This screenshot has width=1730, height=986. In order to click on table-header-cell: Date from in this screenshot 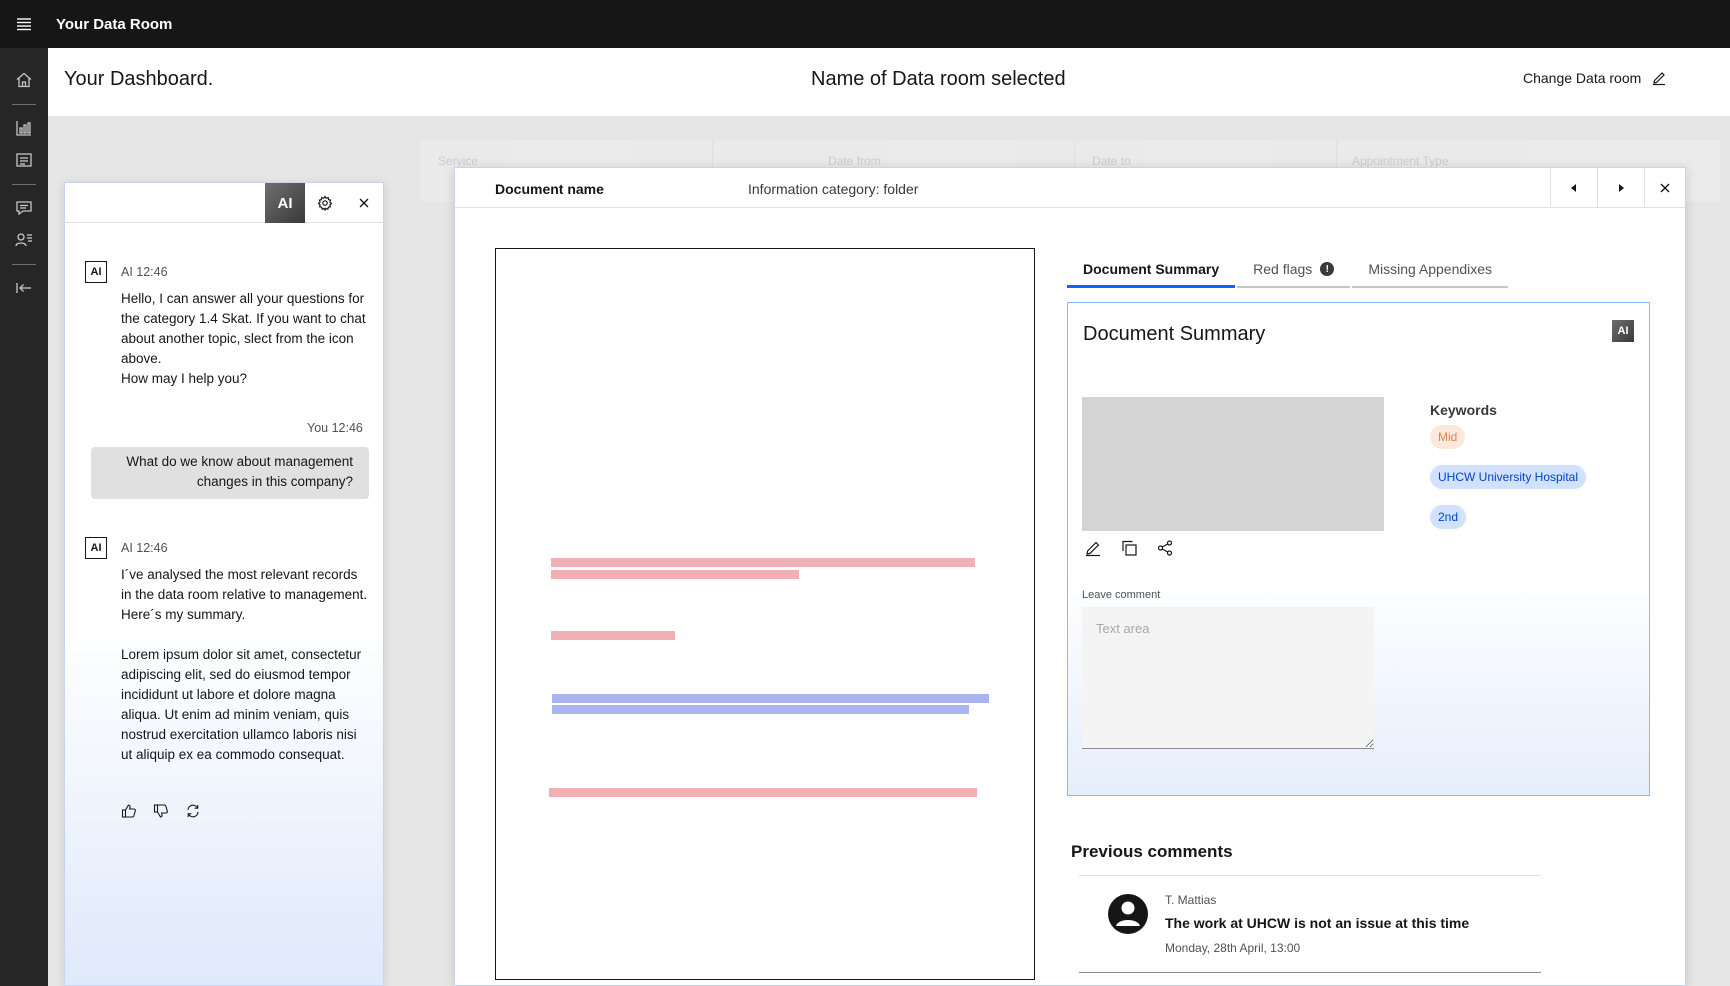, I will do `click(854, 161)`.